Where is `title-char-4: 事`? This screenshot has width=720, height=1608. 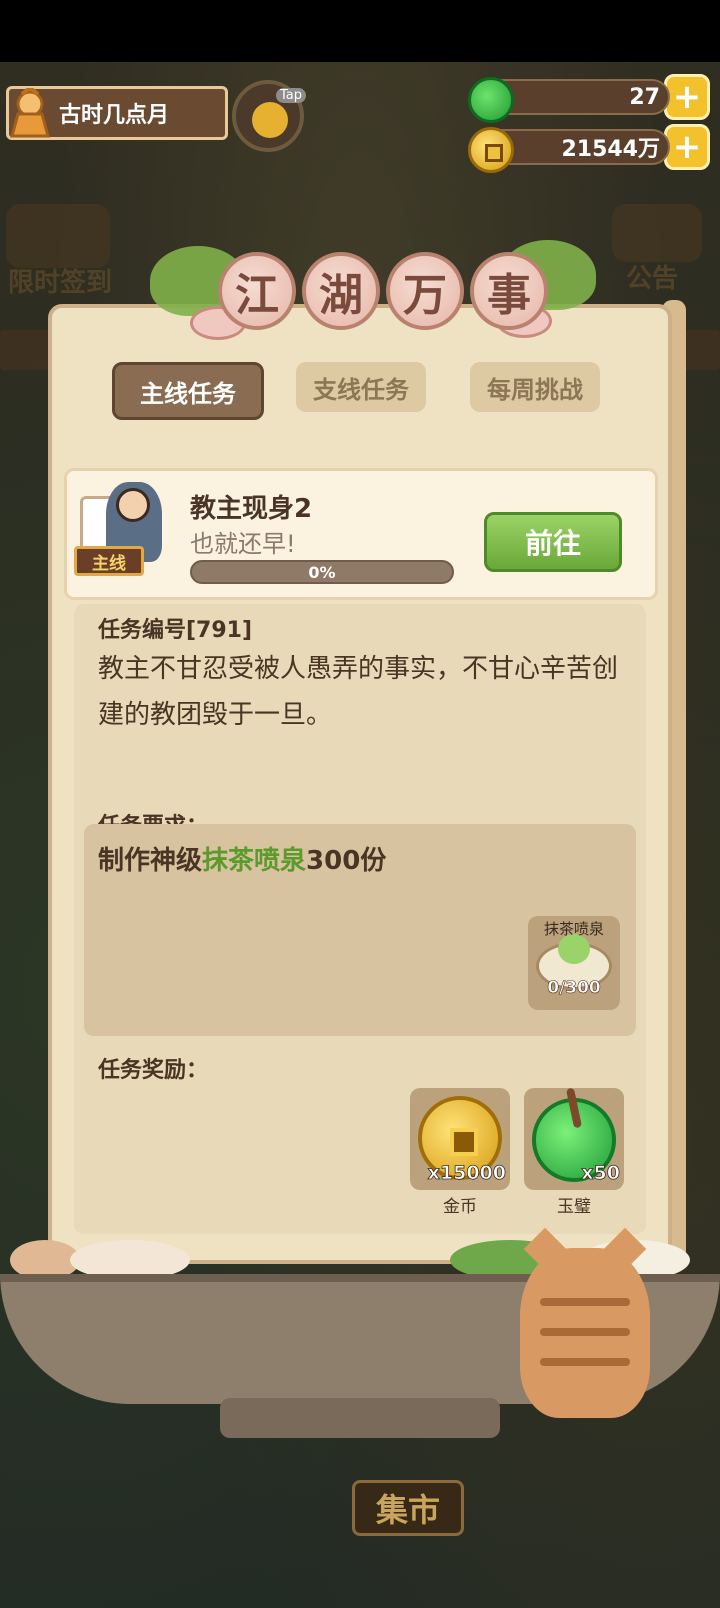 title-char-4: 事 is located at coordinates (509, 291).